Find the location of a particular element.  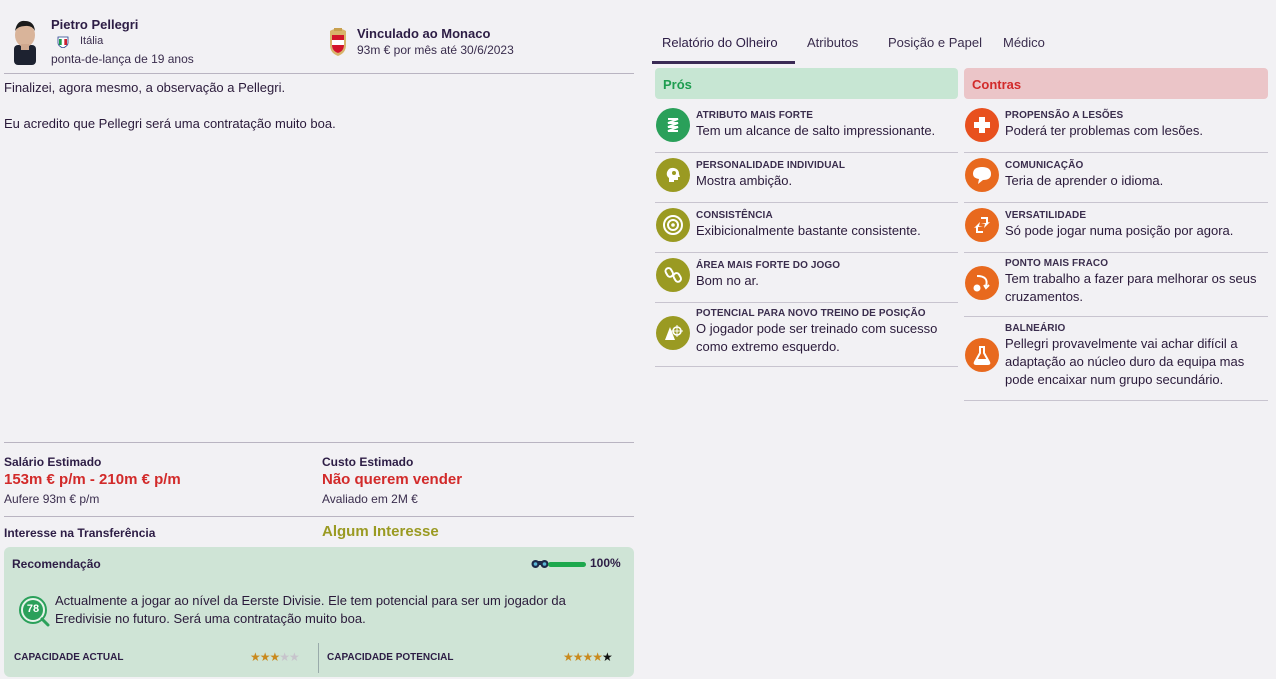

cost-value: Não querem vender is located at coordinates (392, 479).